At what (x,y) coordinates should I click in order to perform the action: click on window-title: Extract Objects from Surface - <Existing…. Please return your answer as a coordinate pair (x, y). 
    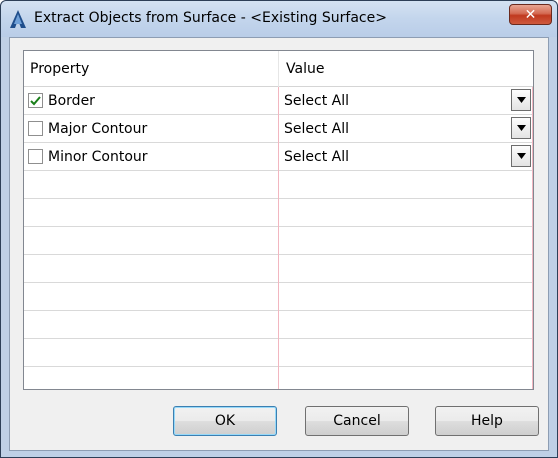
    Looking at the image, I should click on (210, 18).